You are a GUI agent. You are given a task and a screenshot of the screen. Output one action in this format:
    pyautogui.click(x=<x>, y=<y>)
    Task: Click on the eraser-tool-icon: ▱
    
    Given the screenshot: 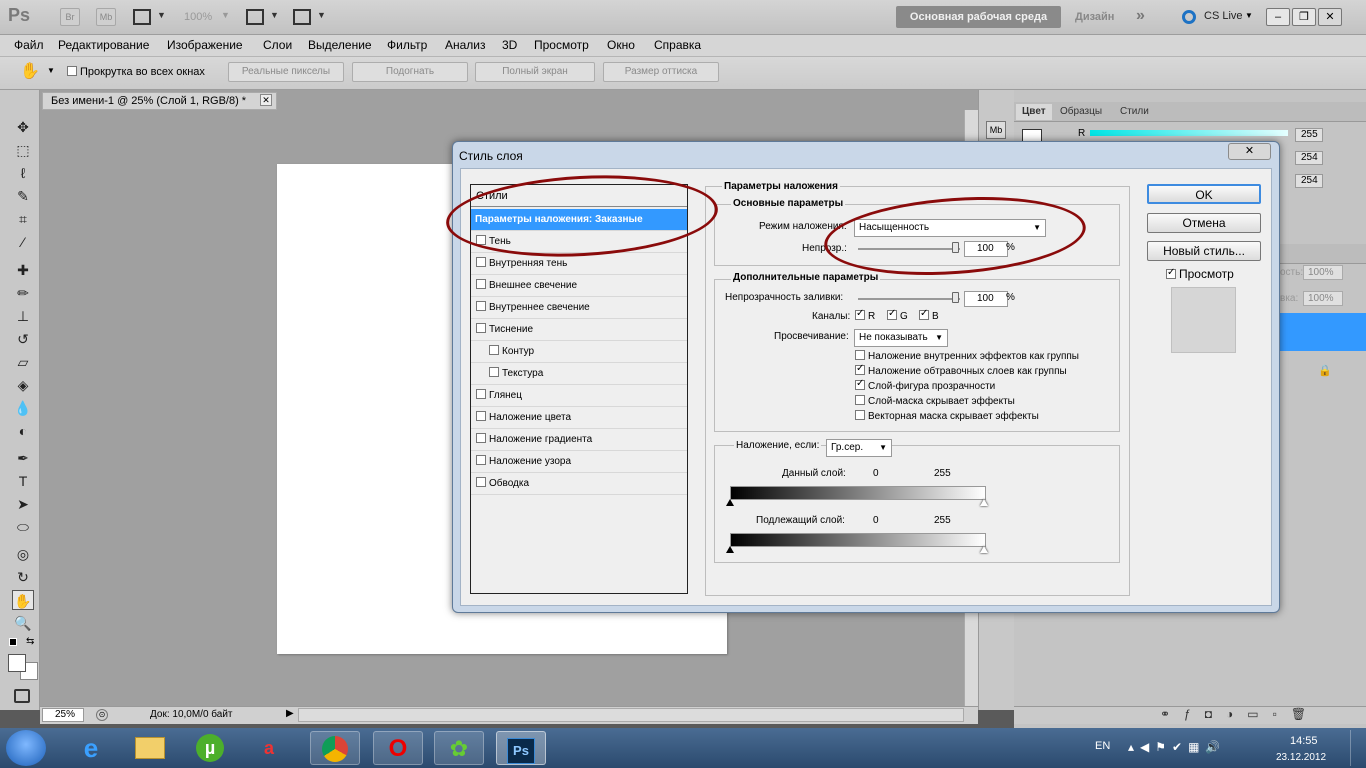 What is the action you would take?
    pyautogui.click(x=23, y=362)
    